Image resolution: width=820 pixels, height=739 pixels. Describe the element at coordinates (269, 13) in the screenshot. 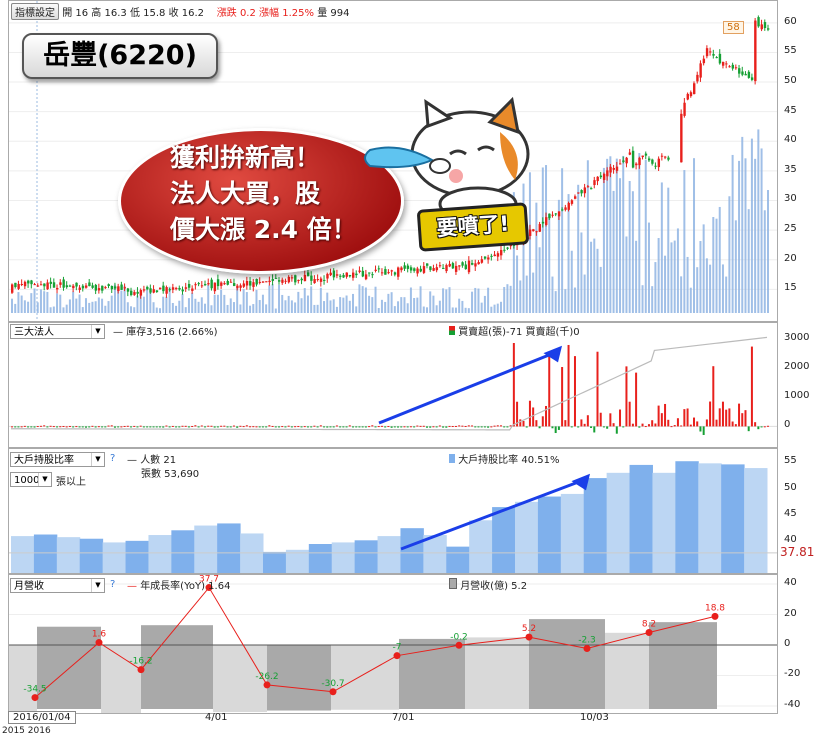

I see `pct-label: 漲幅` at that location.